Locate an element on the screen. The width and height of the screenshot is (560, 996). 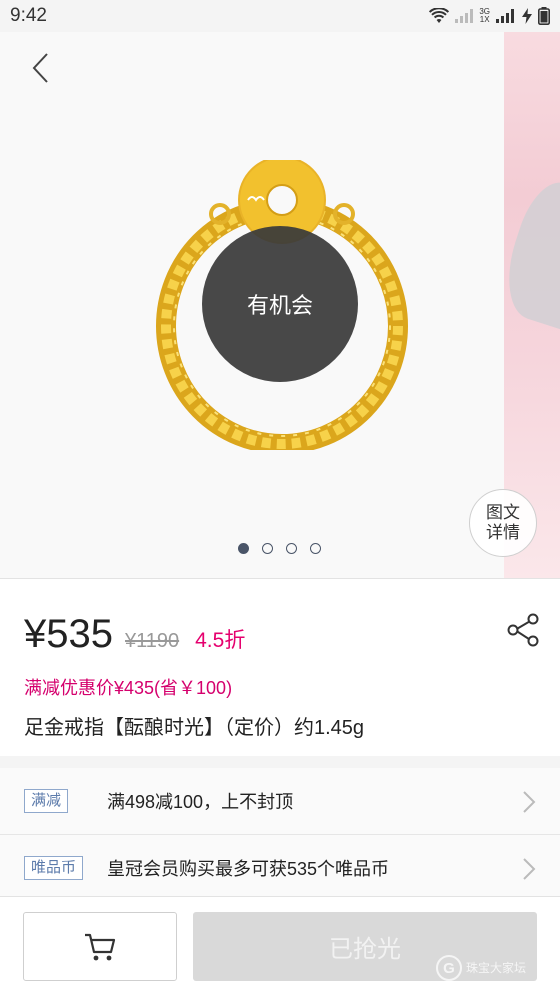
promo-tag: 唯品币 is located at coordinates (54, 868).